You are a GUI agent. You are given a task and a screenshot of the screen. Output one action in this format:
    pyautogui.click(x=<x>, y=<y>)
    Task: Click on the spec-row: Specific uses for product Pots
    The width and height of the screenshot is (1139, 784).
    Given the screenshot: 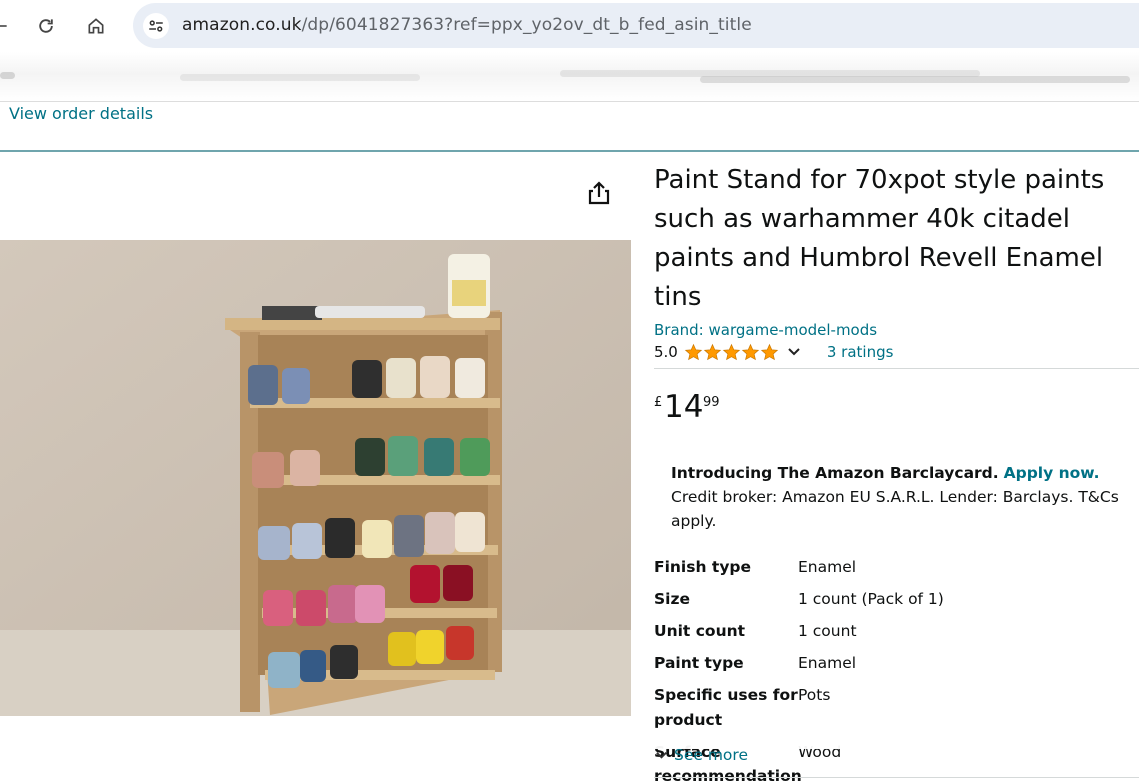 What is the action you would take?
    pyautogui.click(x=896, y=707)
    